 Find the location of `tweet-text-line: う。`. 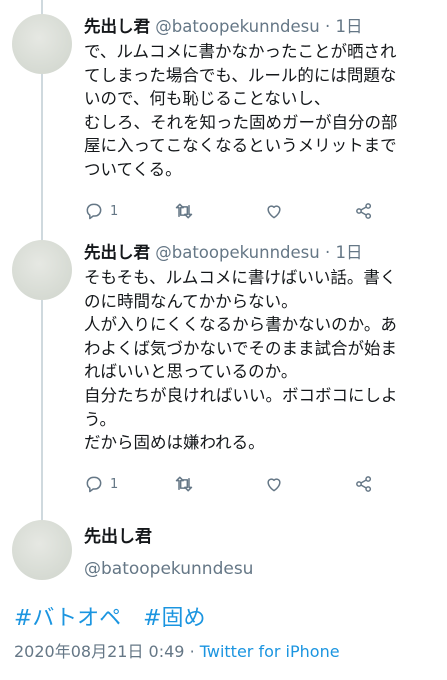

tweet-text-line: う。 is located at coordinates (100, 419).